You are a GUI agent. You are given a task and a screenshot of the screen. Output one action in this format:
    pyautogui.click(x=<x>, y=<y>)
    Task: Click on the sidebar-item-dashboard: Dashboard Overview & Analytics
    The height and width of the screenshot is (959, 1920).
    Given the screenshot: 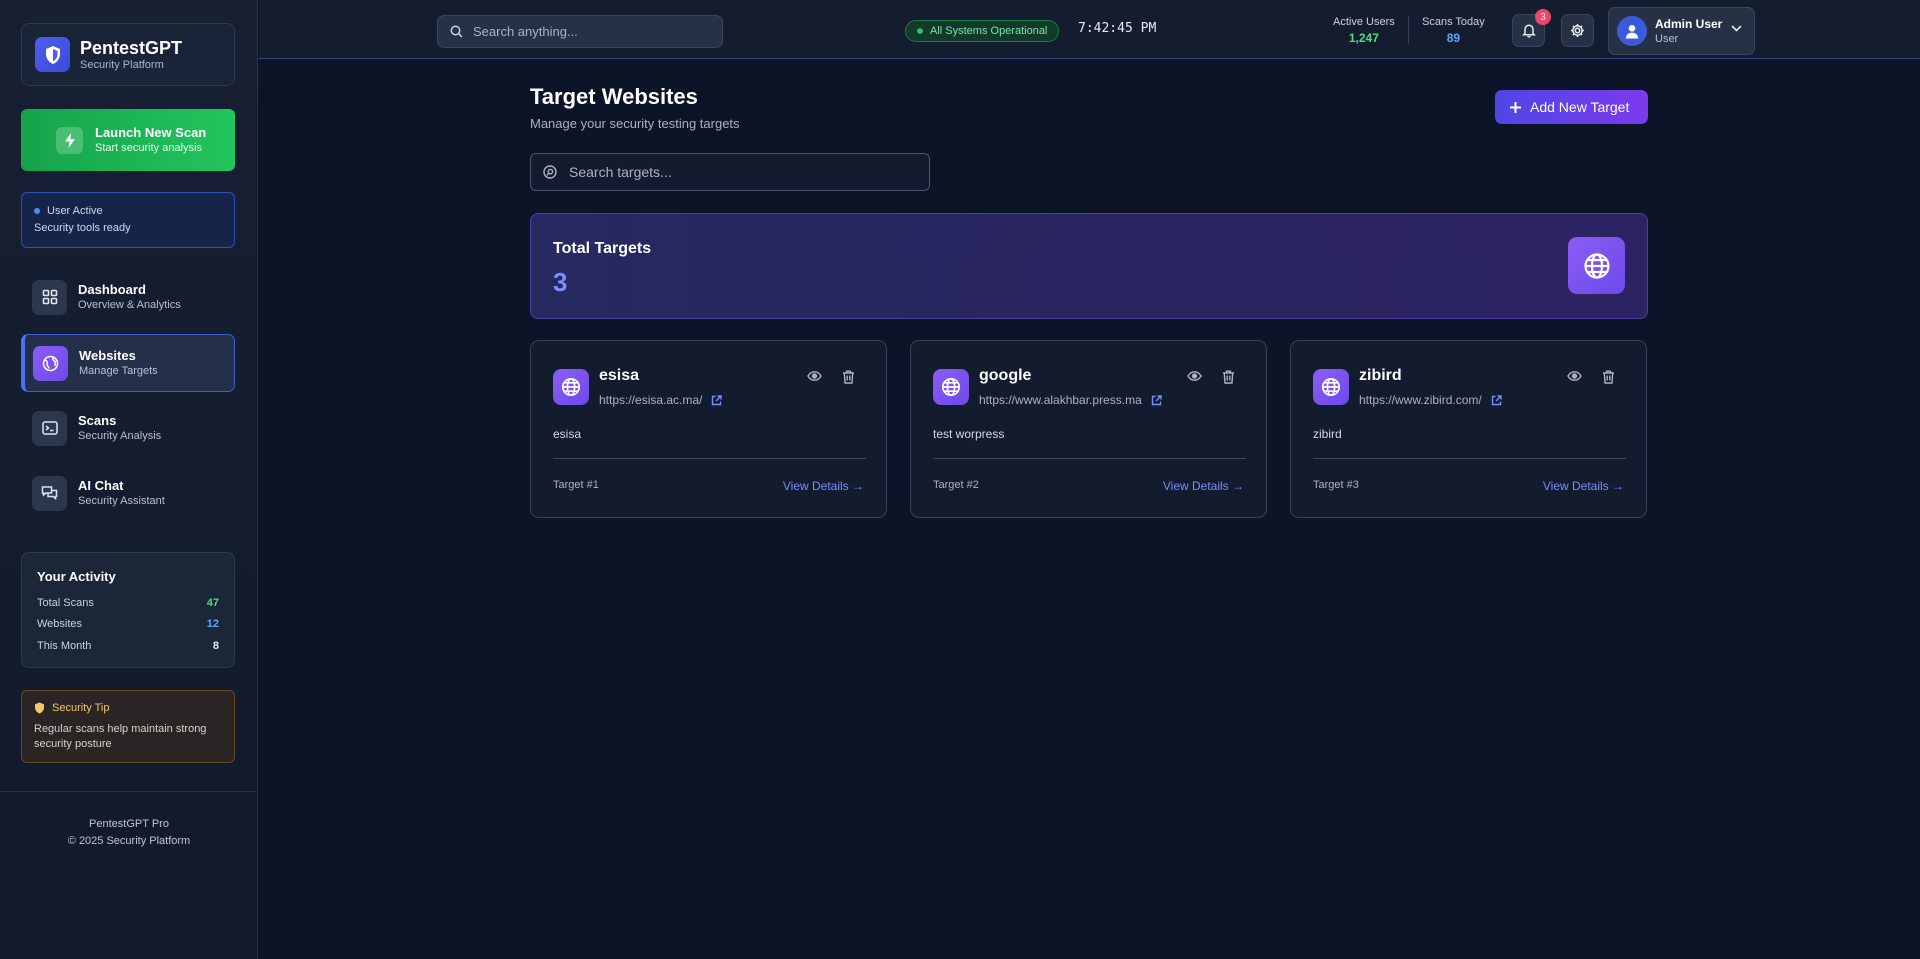 What is the action you would take?
    pyautogui.click(x=128, y=297)
    